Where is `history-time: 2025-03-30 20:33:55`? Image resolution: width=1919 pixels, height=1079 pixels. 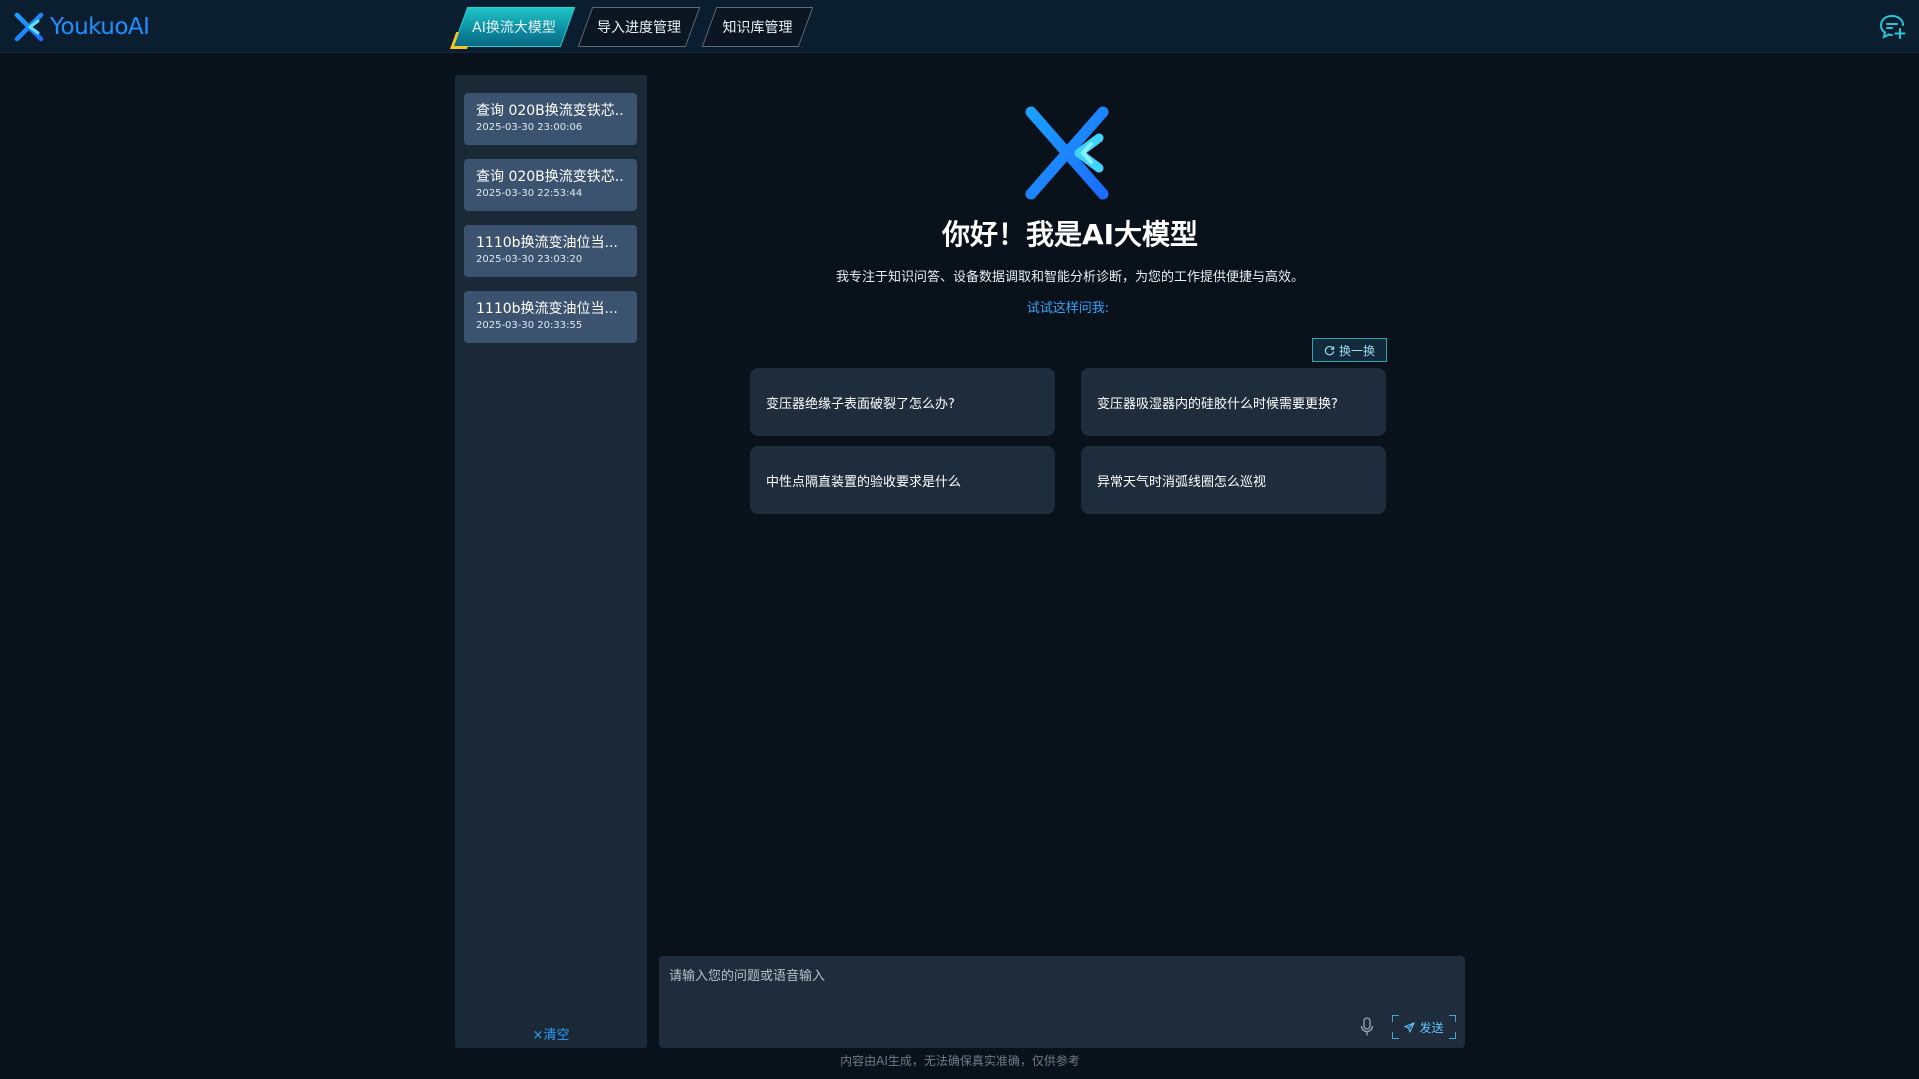
history-time: 2025-03-30 20:33:55 is located at coordinates (529, 325).